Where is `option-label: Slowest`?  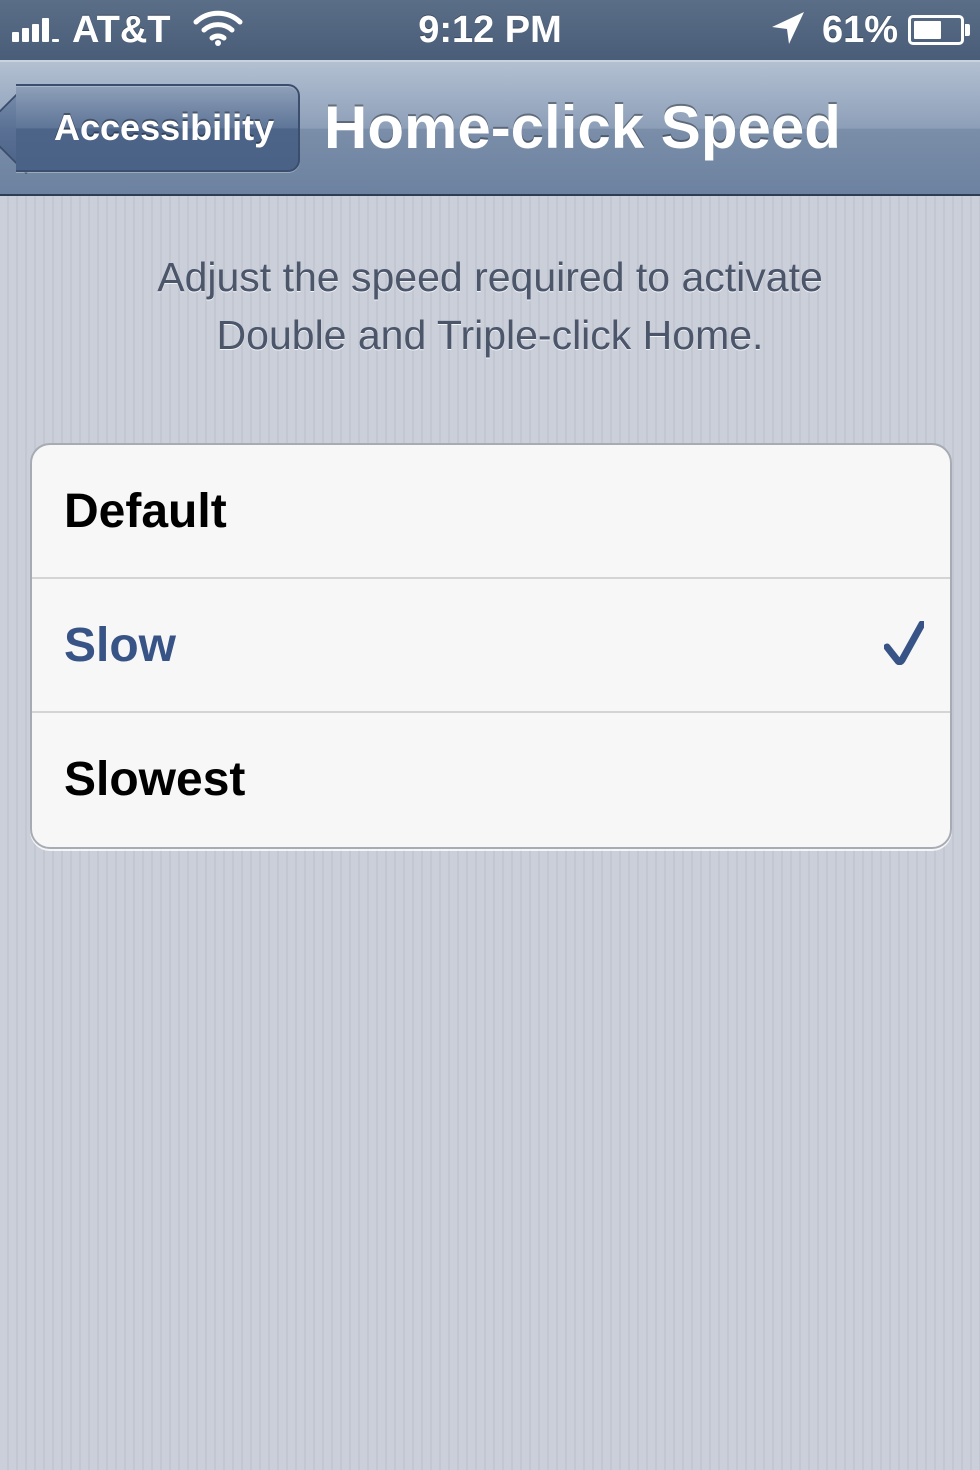 option-label: Slowest is located at coordinates (155, 779).